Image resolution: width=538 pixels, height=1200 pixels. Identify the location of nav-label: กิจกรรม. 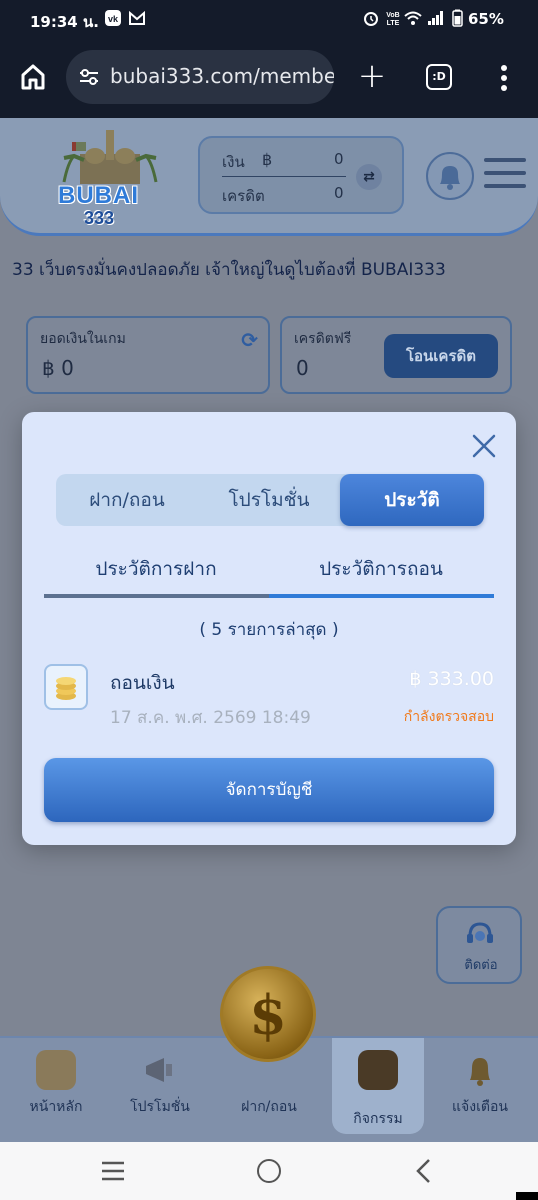
(378, 1119).